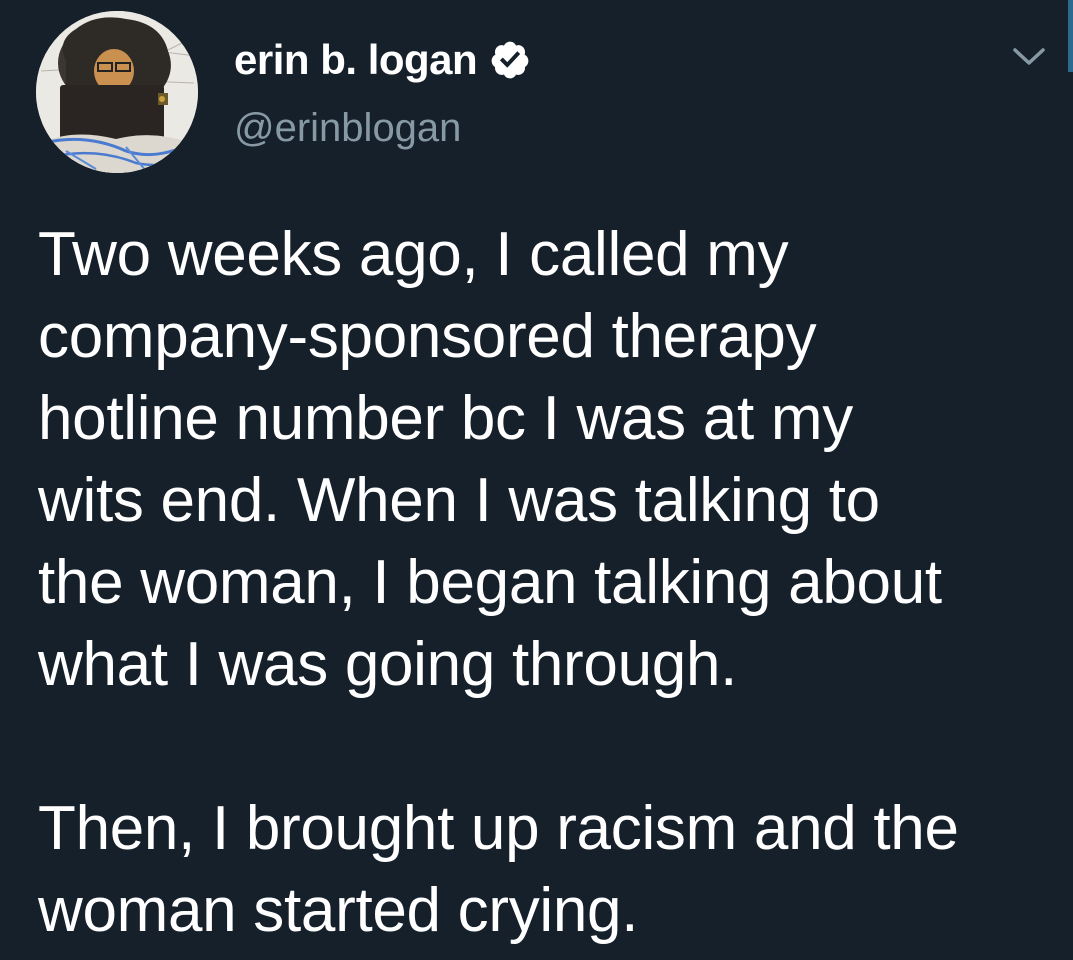  I want to click on author-name-row: erin b. logan, so click(382, 60).